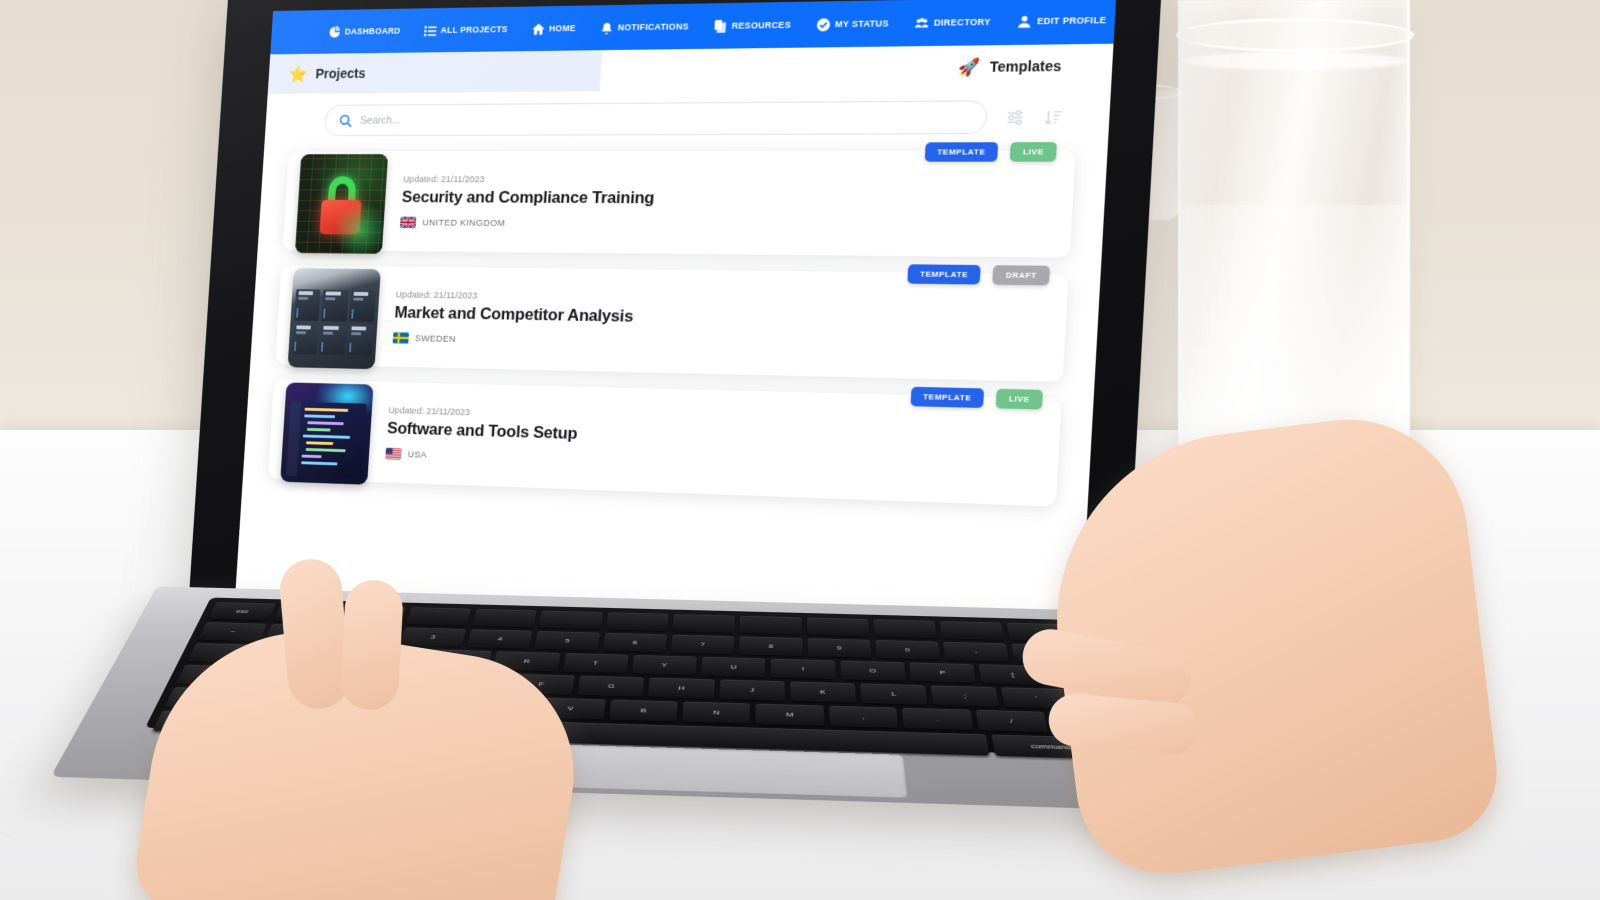 Image resolution: width=1600 pixels, height=900 pixels. I want to click on key: ;, so click(965, 696).